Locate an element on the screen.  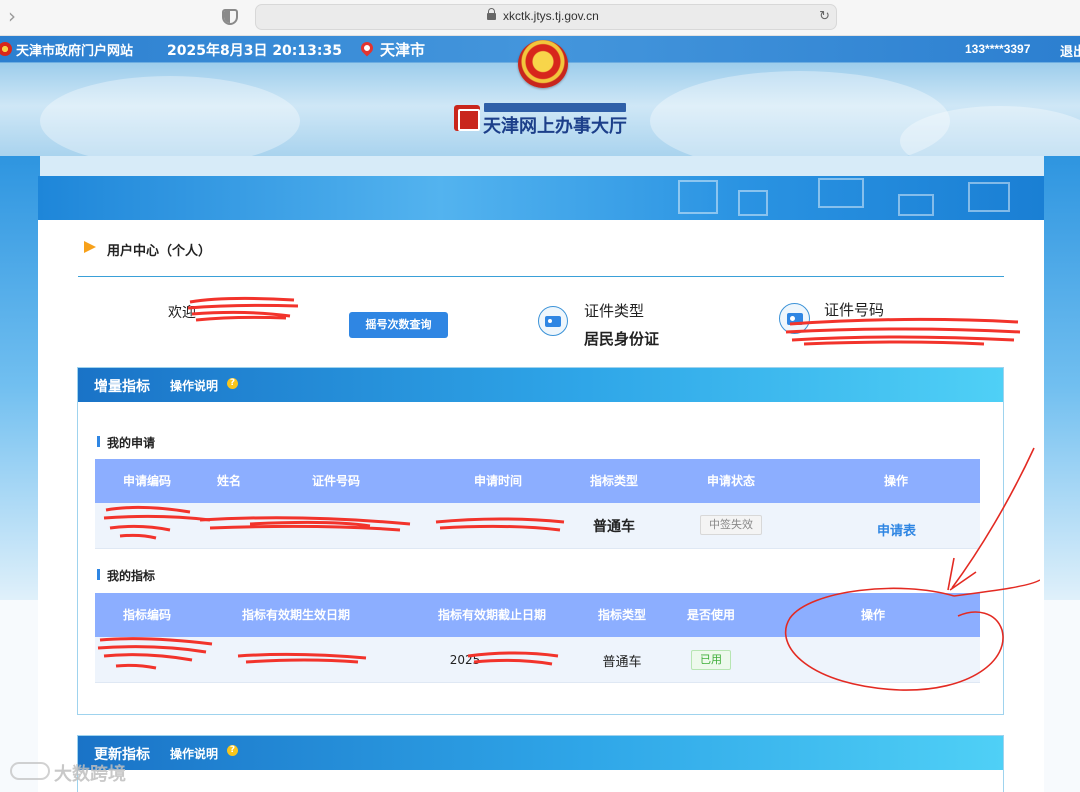
col-quota-code: 指标编码 is located at coordinates (146, 615).